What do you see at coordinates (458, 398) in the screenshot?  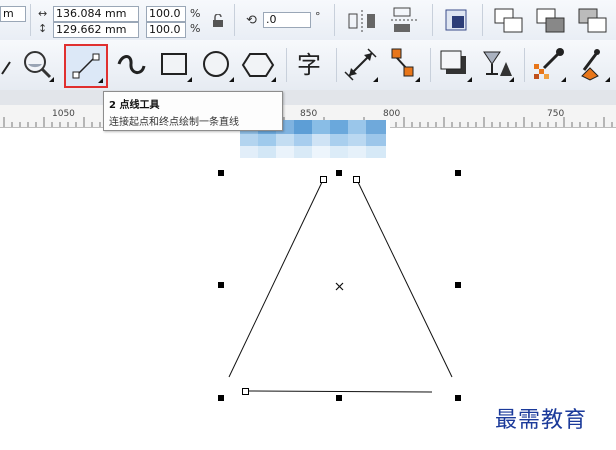 I see `selection-handle-bottom-right` at bounding box center [458, 398].